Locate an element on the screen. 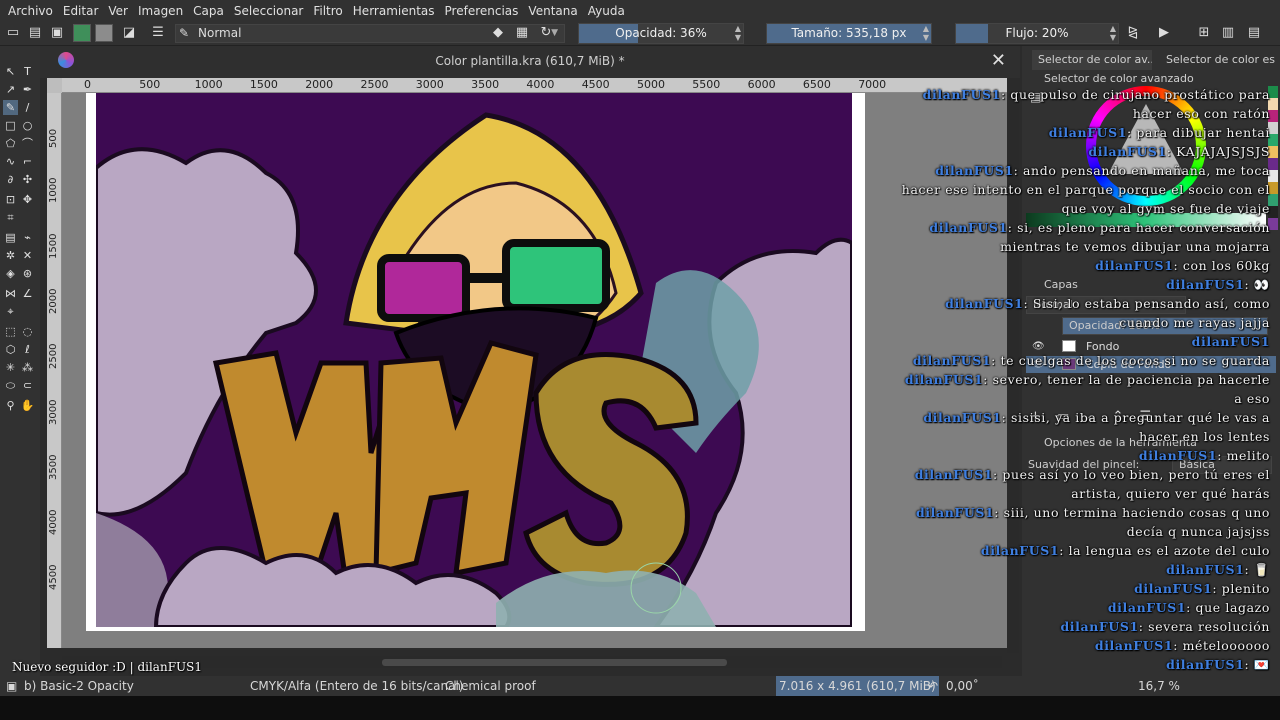 This screenshot has height=720, width=1280. reference-tool-icon: ⌖ is located at coordinates (10, 311).